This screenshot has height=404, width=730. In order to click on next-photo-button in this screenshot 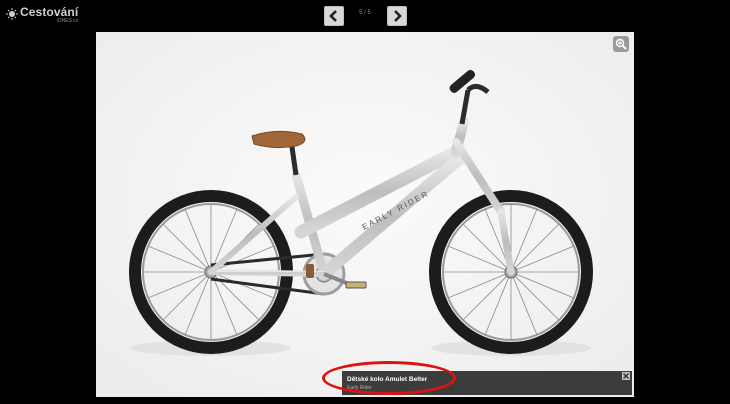, I will do `click(397, 16)`.